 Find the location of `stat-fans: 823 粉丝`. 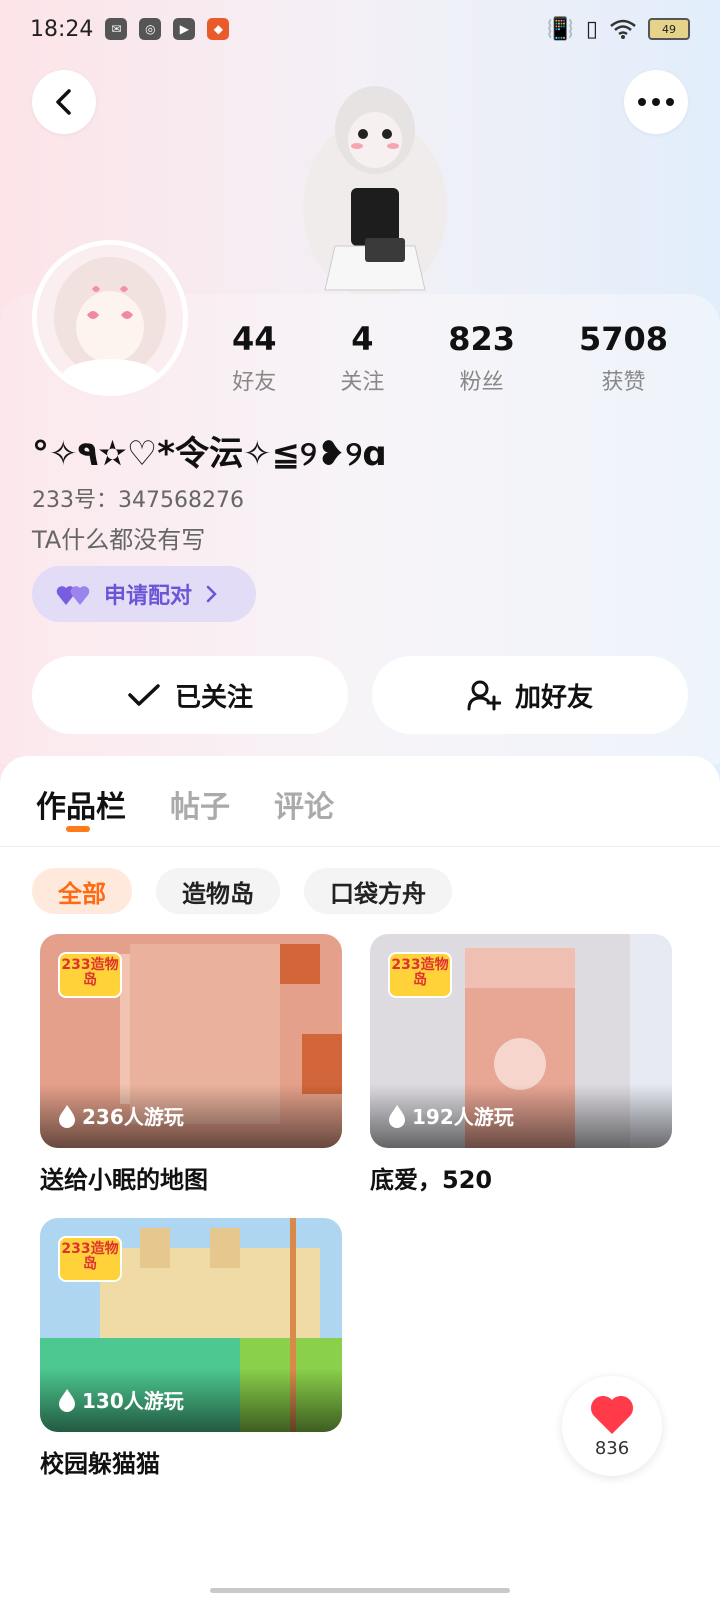

stat-fans: 823 粉丝 is located at coordinates (481, 358).